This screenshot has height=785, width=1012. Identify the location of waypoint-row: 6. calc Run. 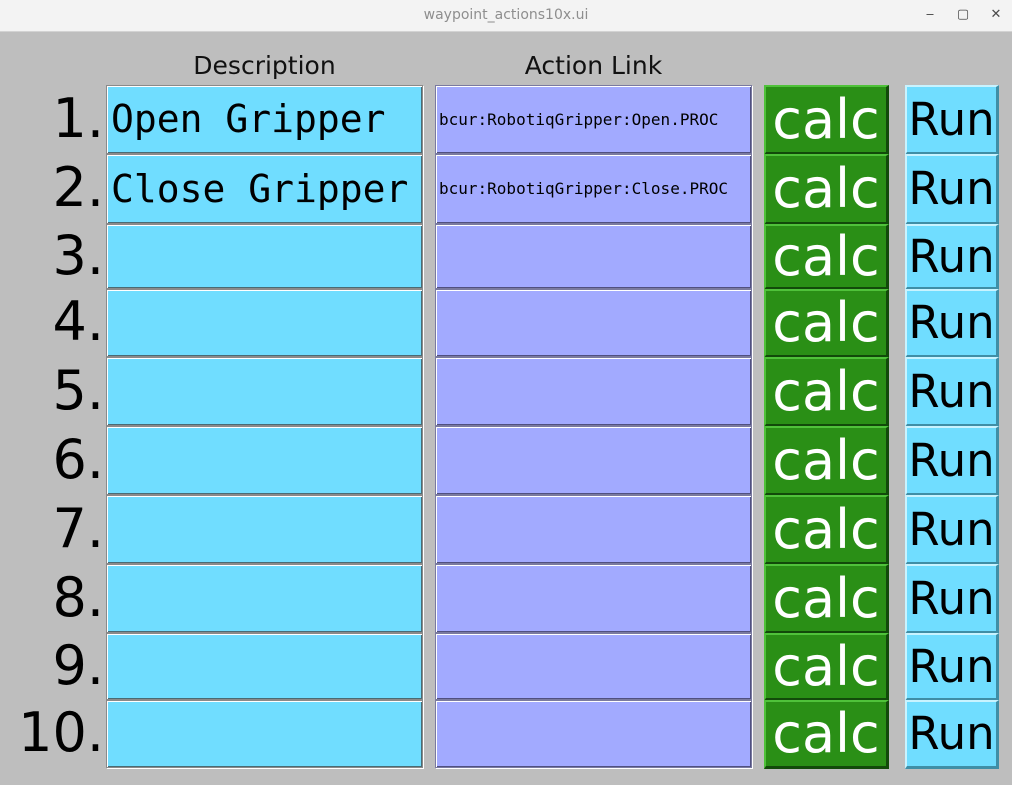
(506, 461).